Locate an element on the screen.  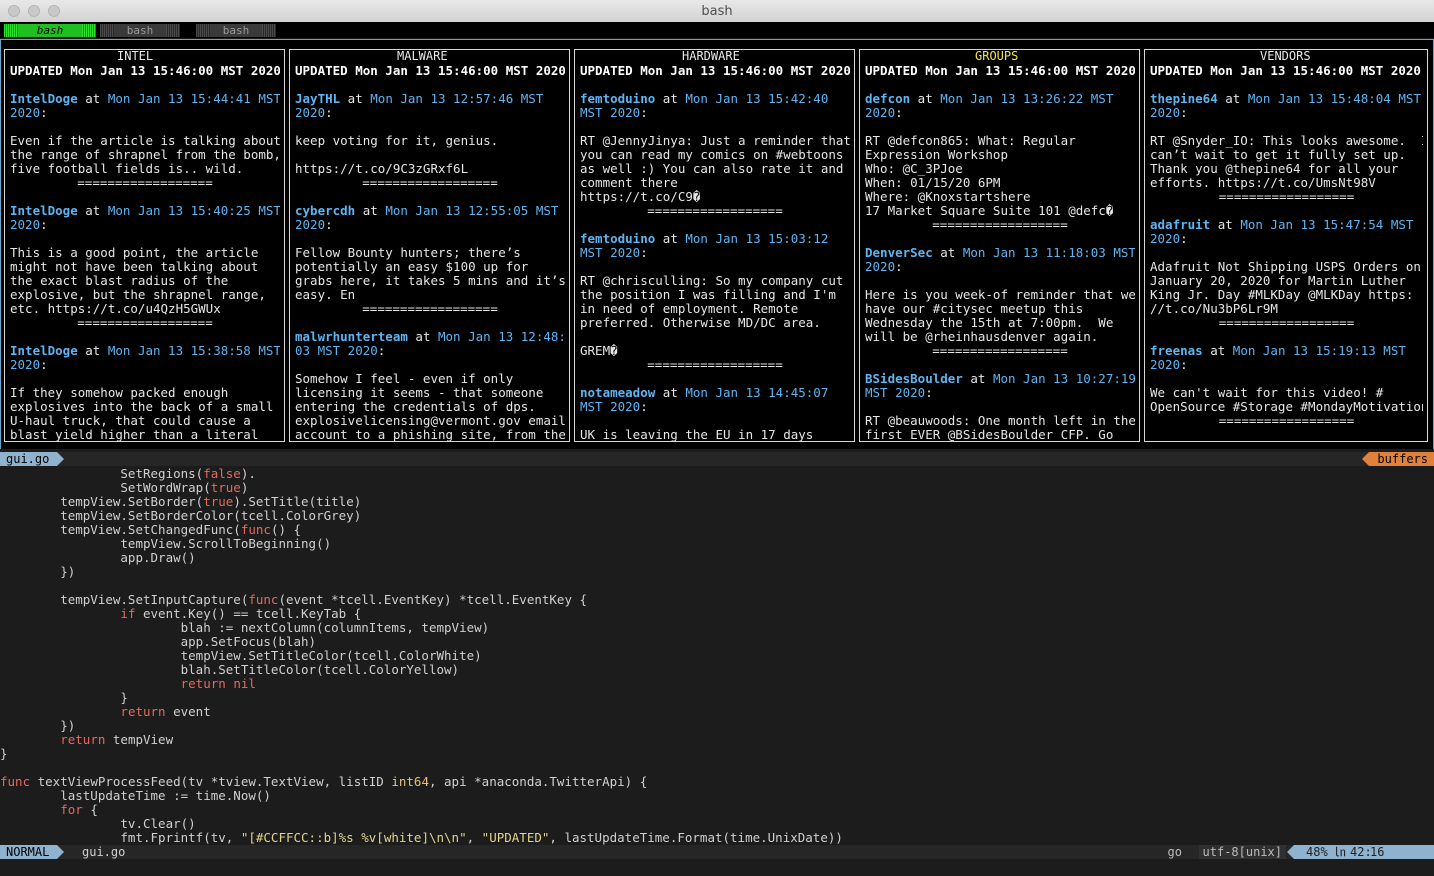
code-token: () { is located at coordinates (286, 529).